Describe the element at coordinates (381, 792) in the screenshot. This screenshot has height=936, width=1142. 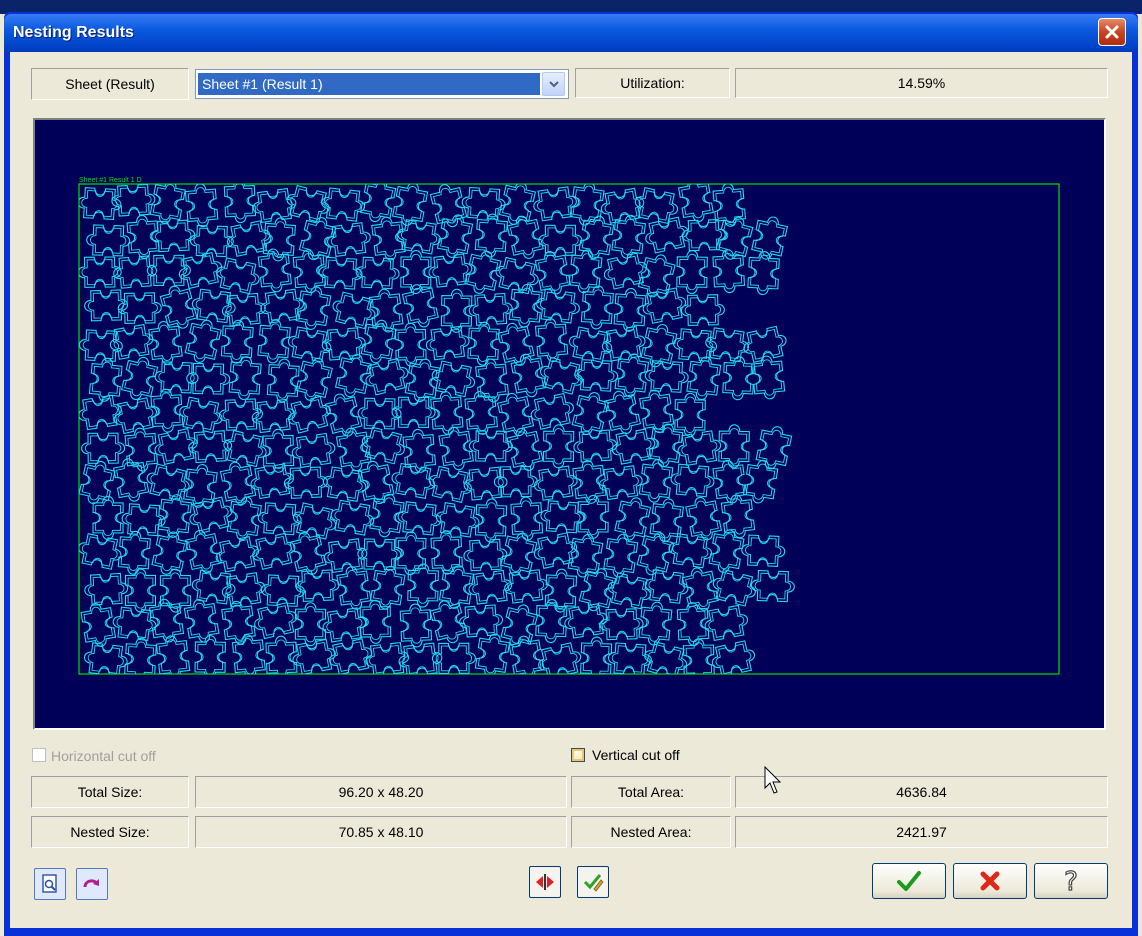
I see `total-size-value: 96.20 x 48.20` at that location.